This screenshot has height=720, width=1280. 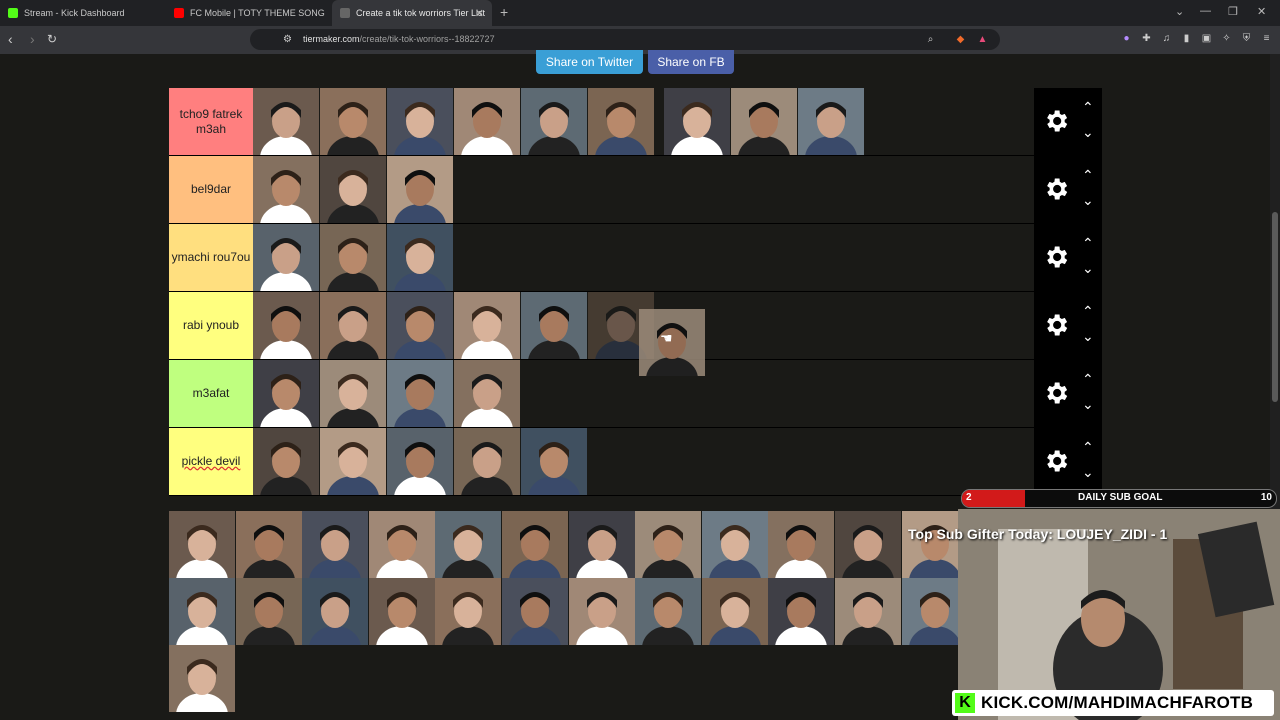 I want to click on back-icon: ‹, so click(x=10, y=39).